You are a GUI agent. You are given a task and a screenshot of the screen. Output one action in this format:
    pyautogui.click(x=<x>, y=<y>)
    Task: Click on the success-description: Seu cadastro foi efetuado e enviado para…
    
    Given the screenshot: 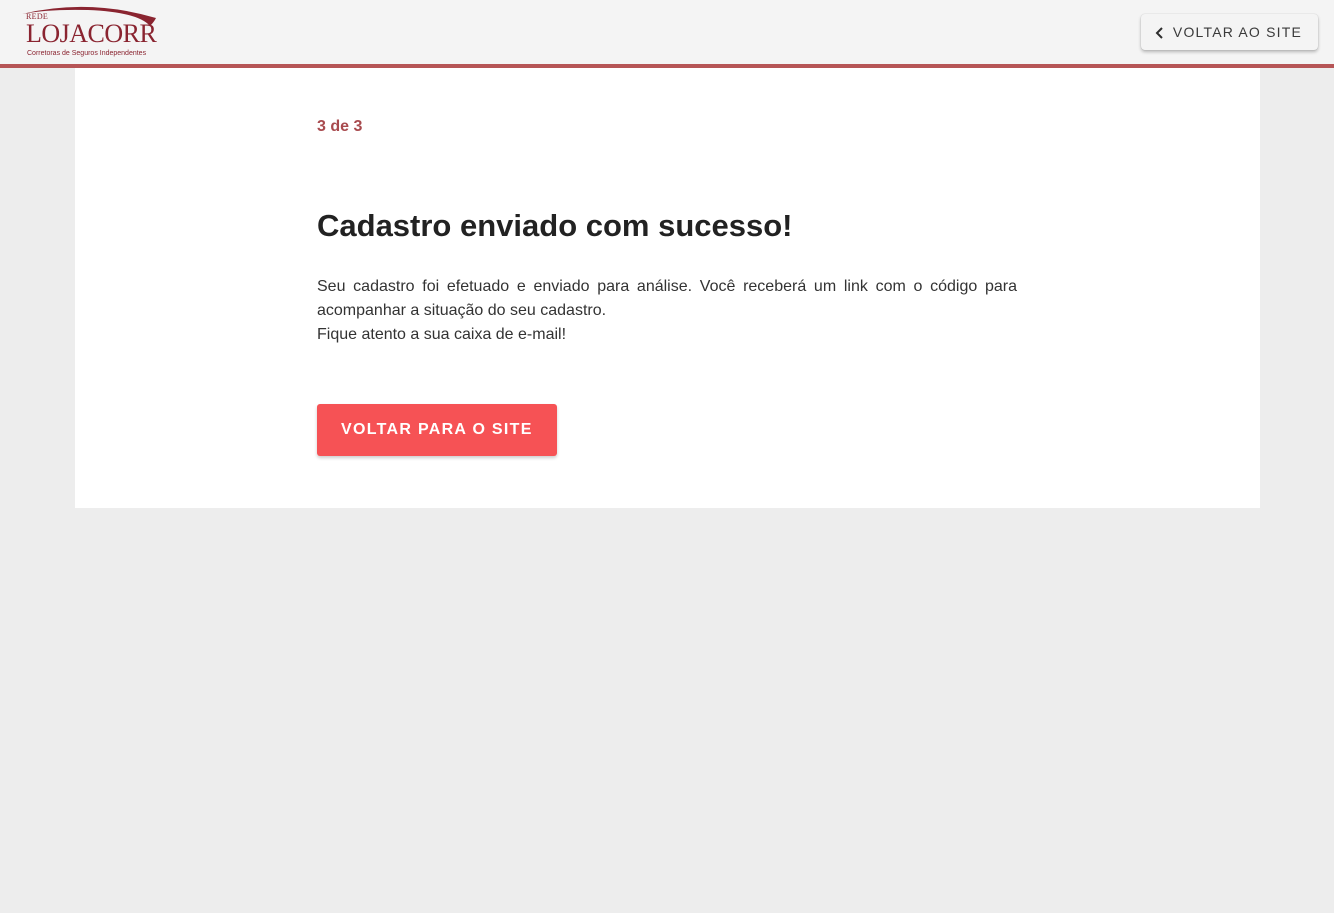 What is the action you would take?
    pyautogui.click(x=667, y=311)
    